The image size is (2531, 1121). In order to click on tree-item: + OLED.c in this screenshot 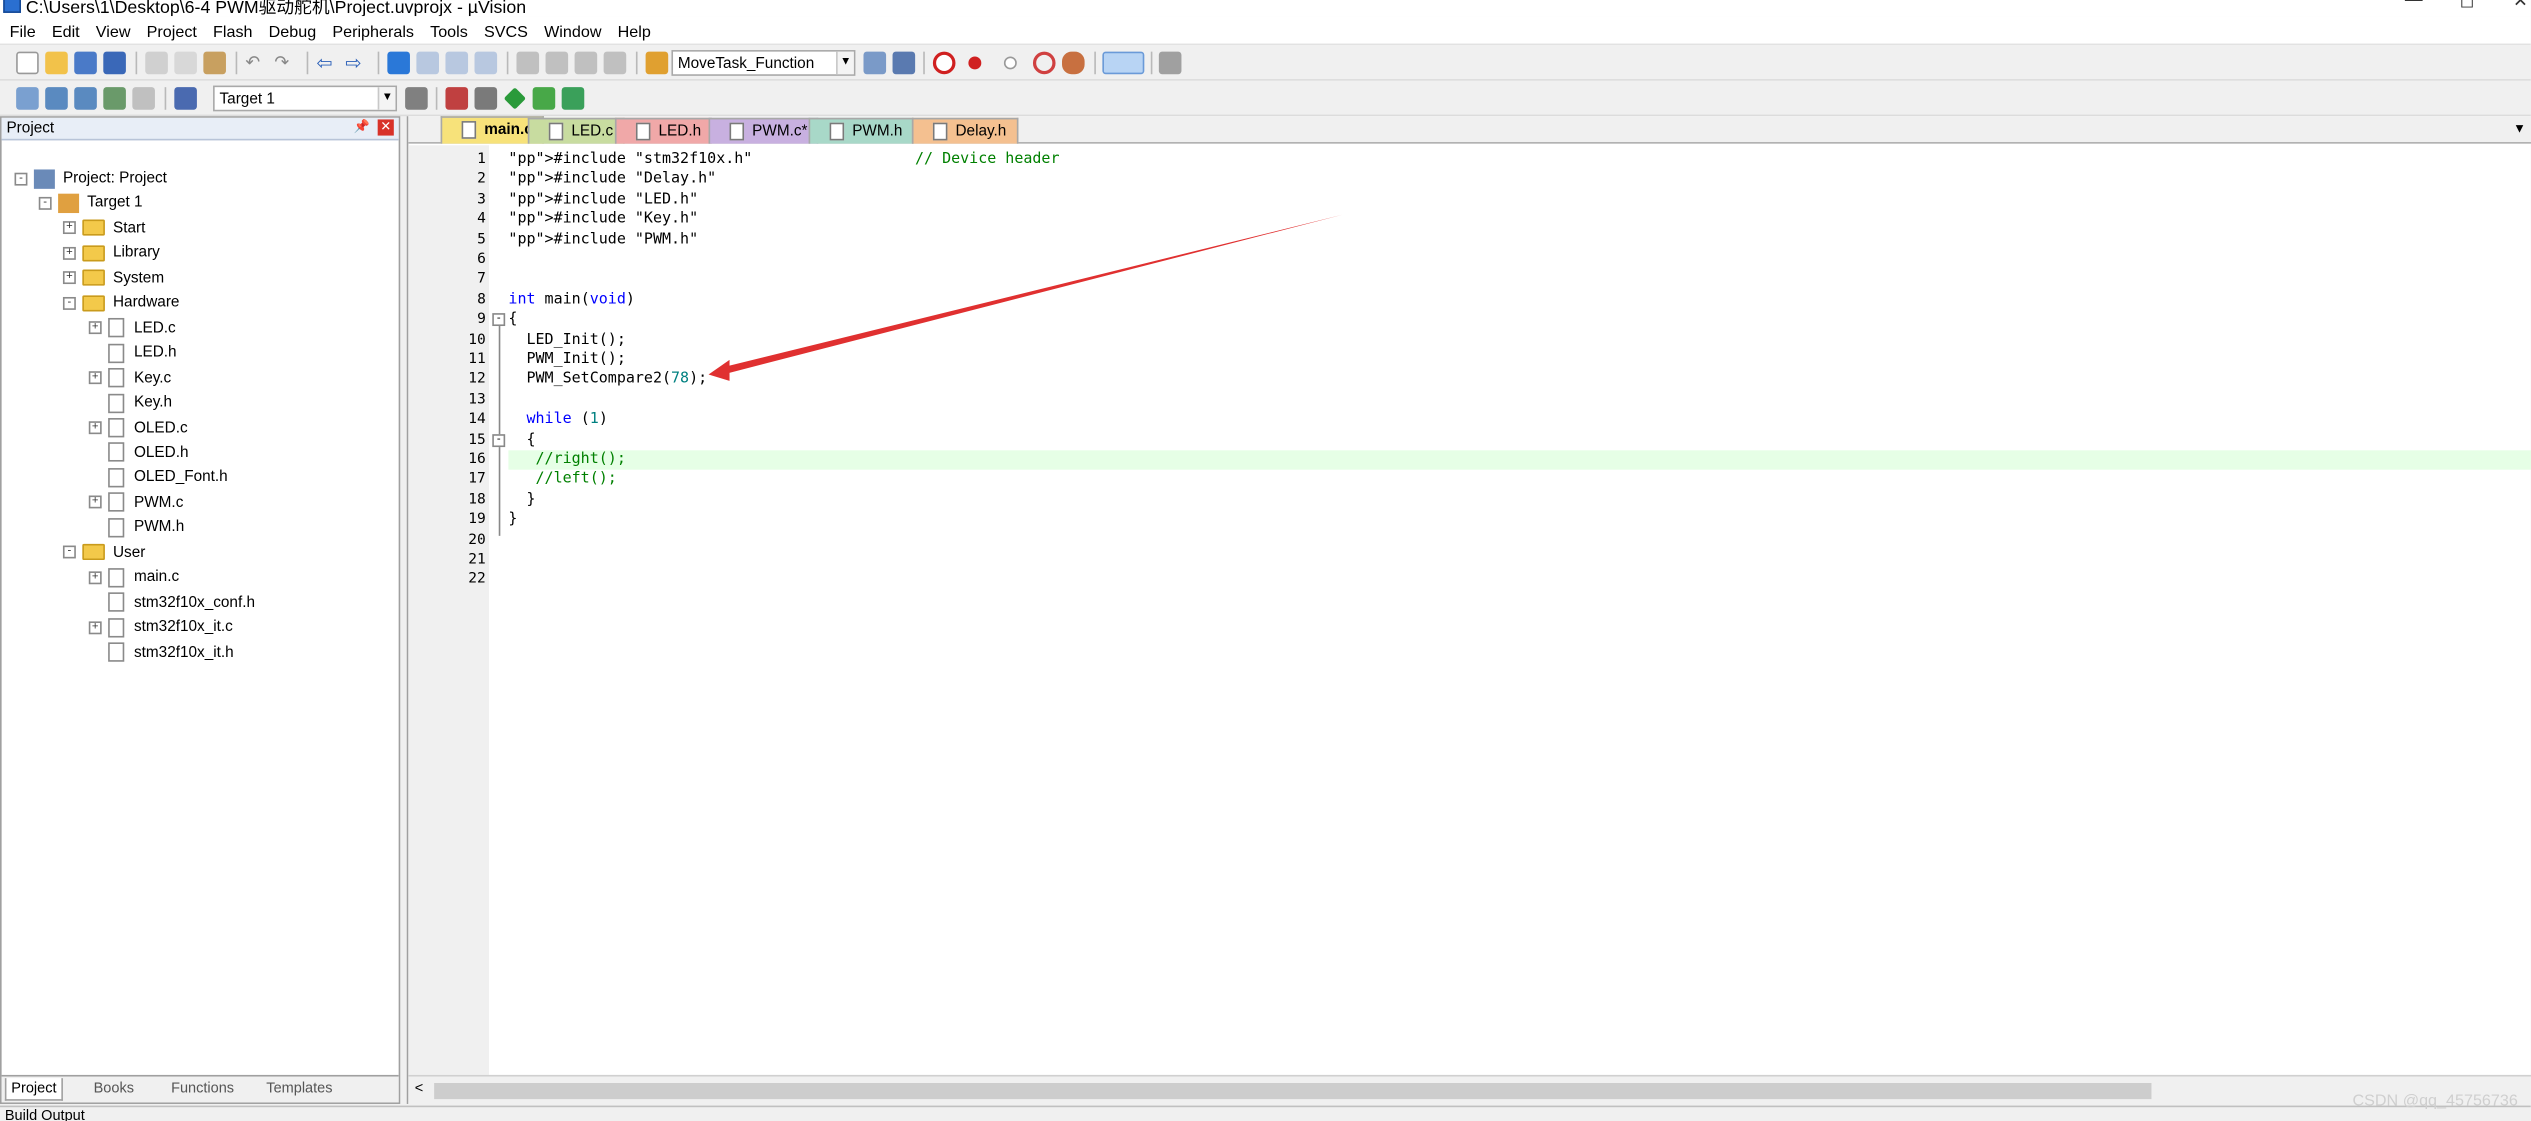, I will do `click(138, 428)`.